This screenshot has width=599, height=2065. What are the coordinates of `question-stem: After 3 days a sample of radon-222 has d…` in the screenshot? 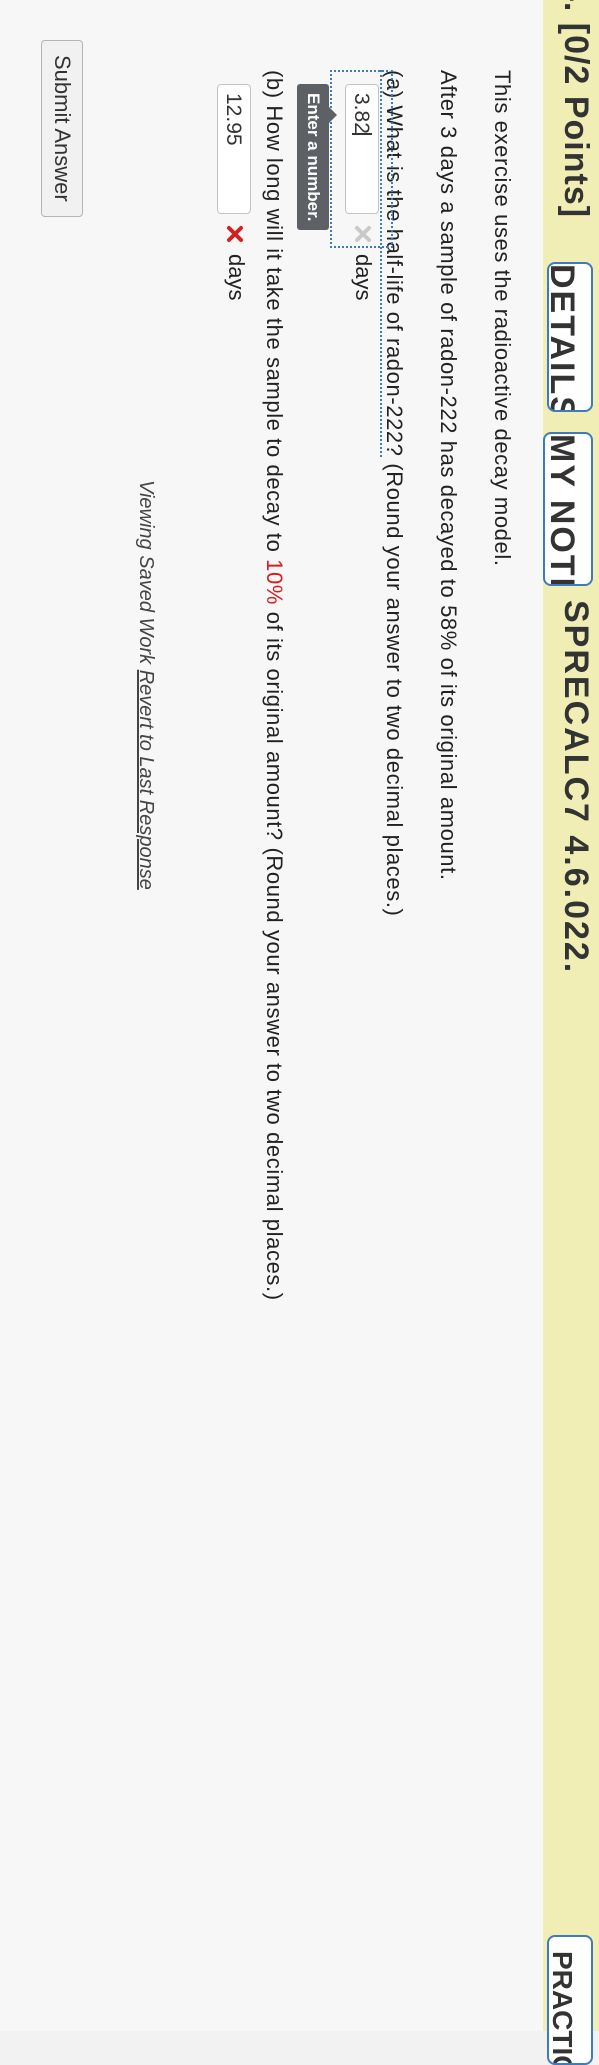 It's located at (448, 475).